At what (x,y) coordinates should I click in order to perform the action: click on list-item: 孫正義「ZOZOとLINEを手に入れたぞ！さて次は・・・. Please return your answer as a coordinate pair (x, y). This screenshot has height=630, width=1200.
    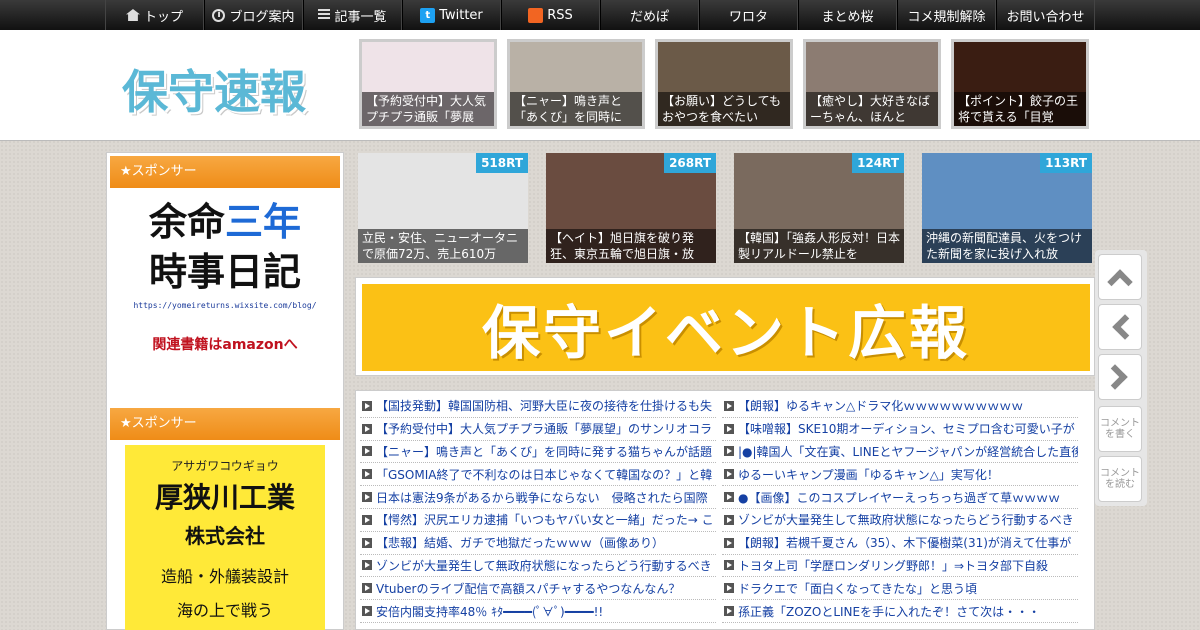
    Looking at the image, I should click on (900, 611).